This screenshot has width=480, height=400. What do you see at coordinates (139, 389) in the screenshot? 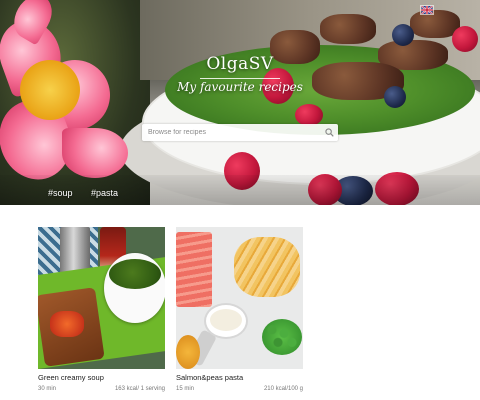
I see `recipe-calories: 163 kcal/ 1 serving` at bounding box center [139, 389].